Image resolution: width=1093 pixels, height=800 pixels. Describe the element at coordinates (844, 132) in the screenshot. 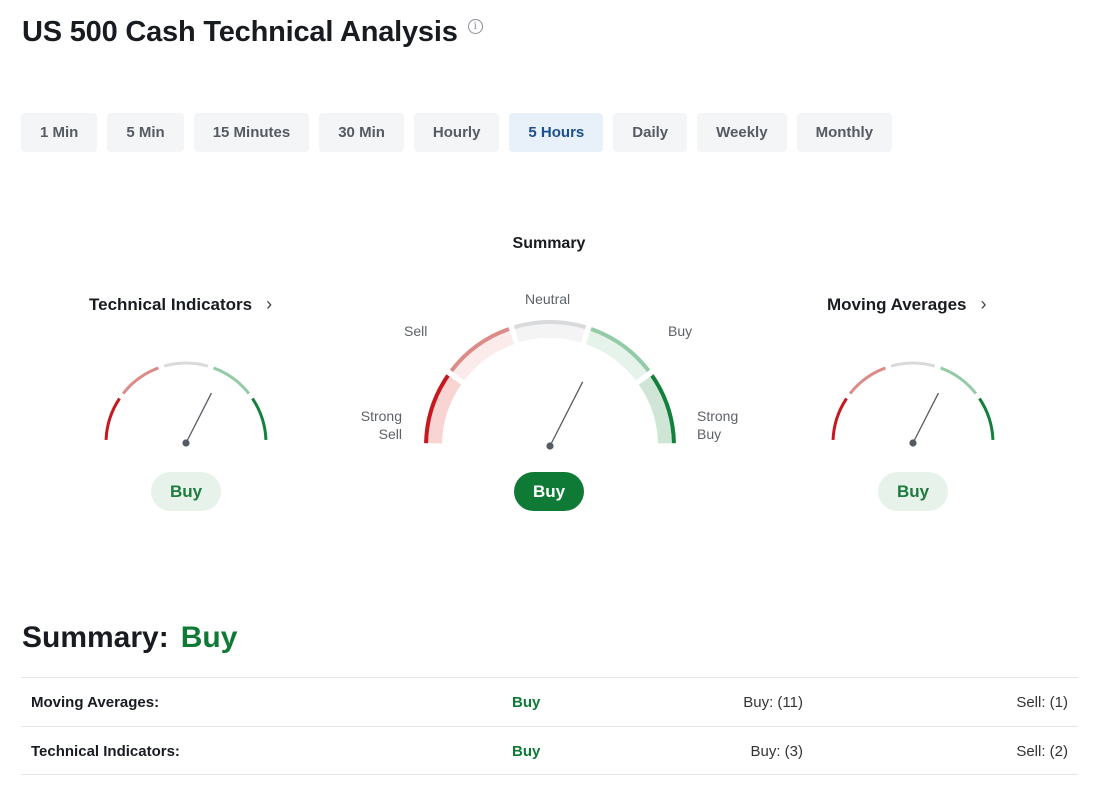

I see `tab-monthly: Monthly` at that location.